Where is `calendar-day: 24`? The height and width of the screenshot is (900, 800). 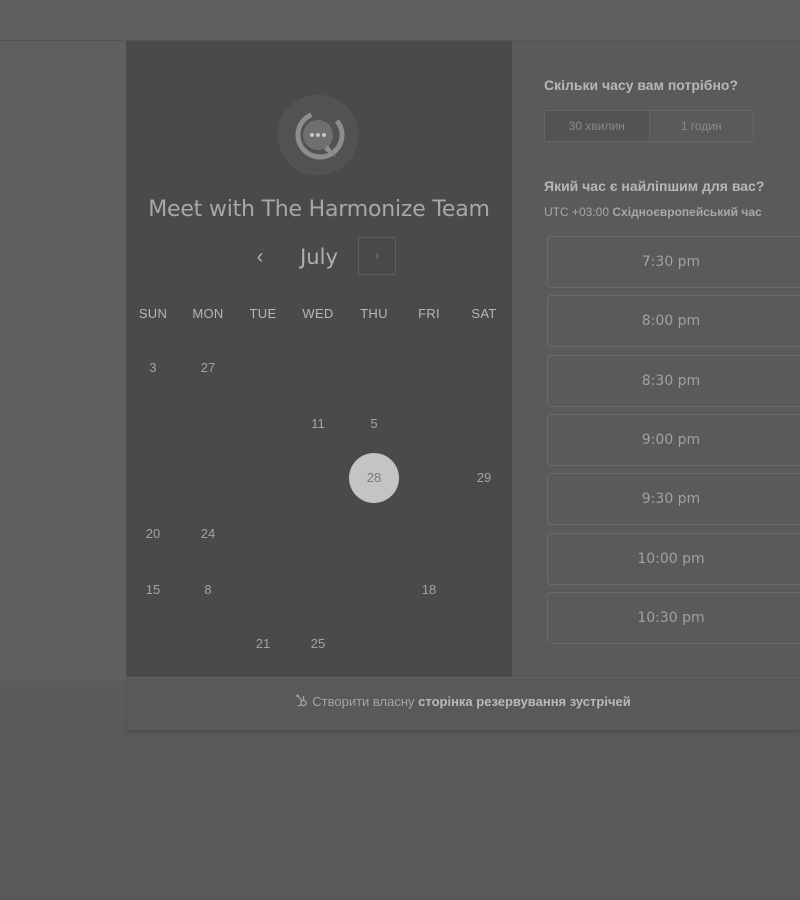
calendar-day: 24 is located at coordinates (208, 534).